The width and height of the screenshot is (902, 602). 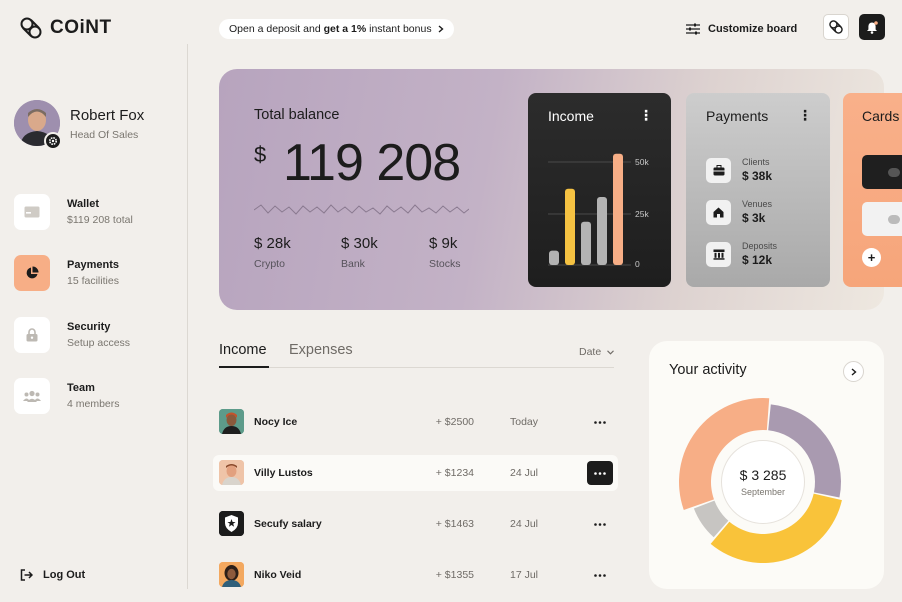 I want to click on table-row: Niko Veid + $1355 17 Jul, so click(x=415, y=575).